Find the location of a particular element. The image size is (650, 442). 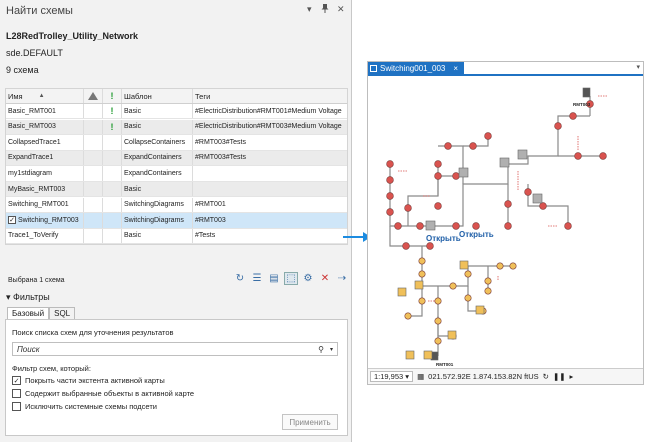

chevron-down-icon: ▾ is located at coordinates (638, 67).